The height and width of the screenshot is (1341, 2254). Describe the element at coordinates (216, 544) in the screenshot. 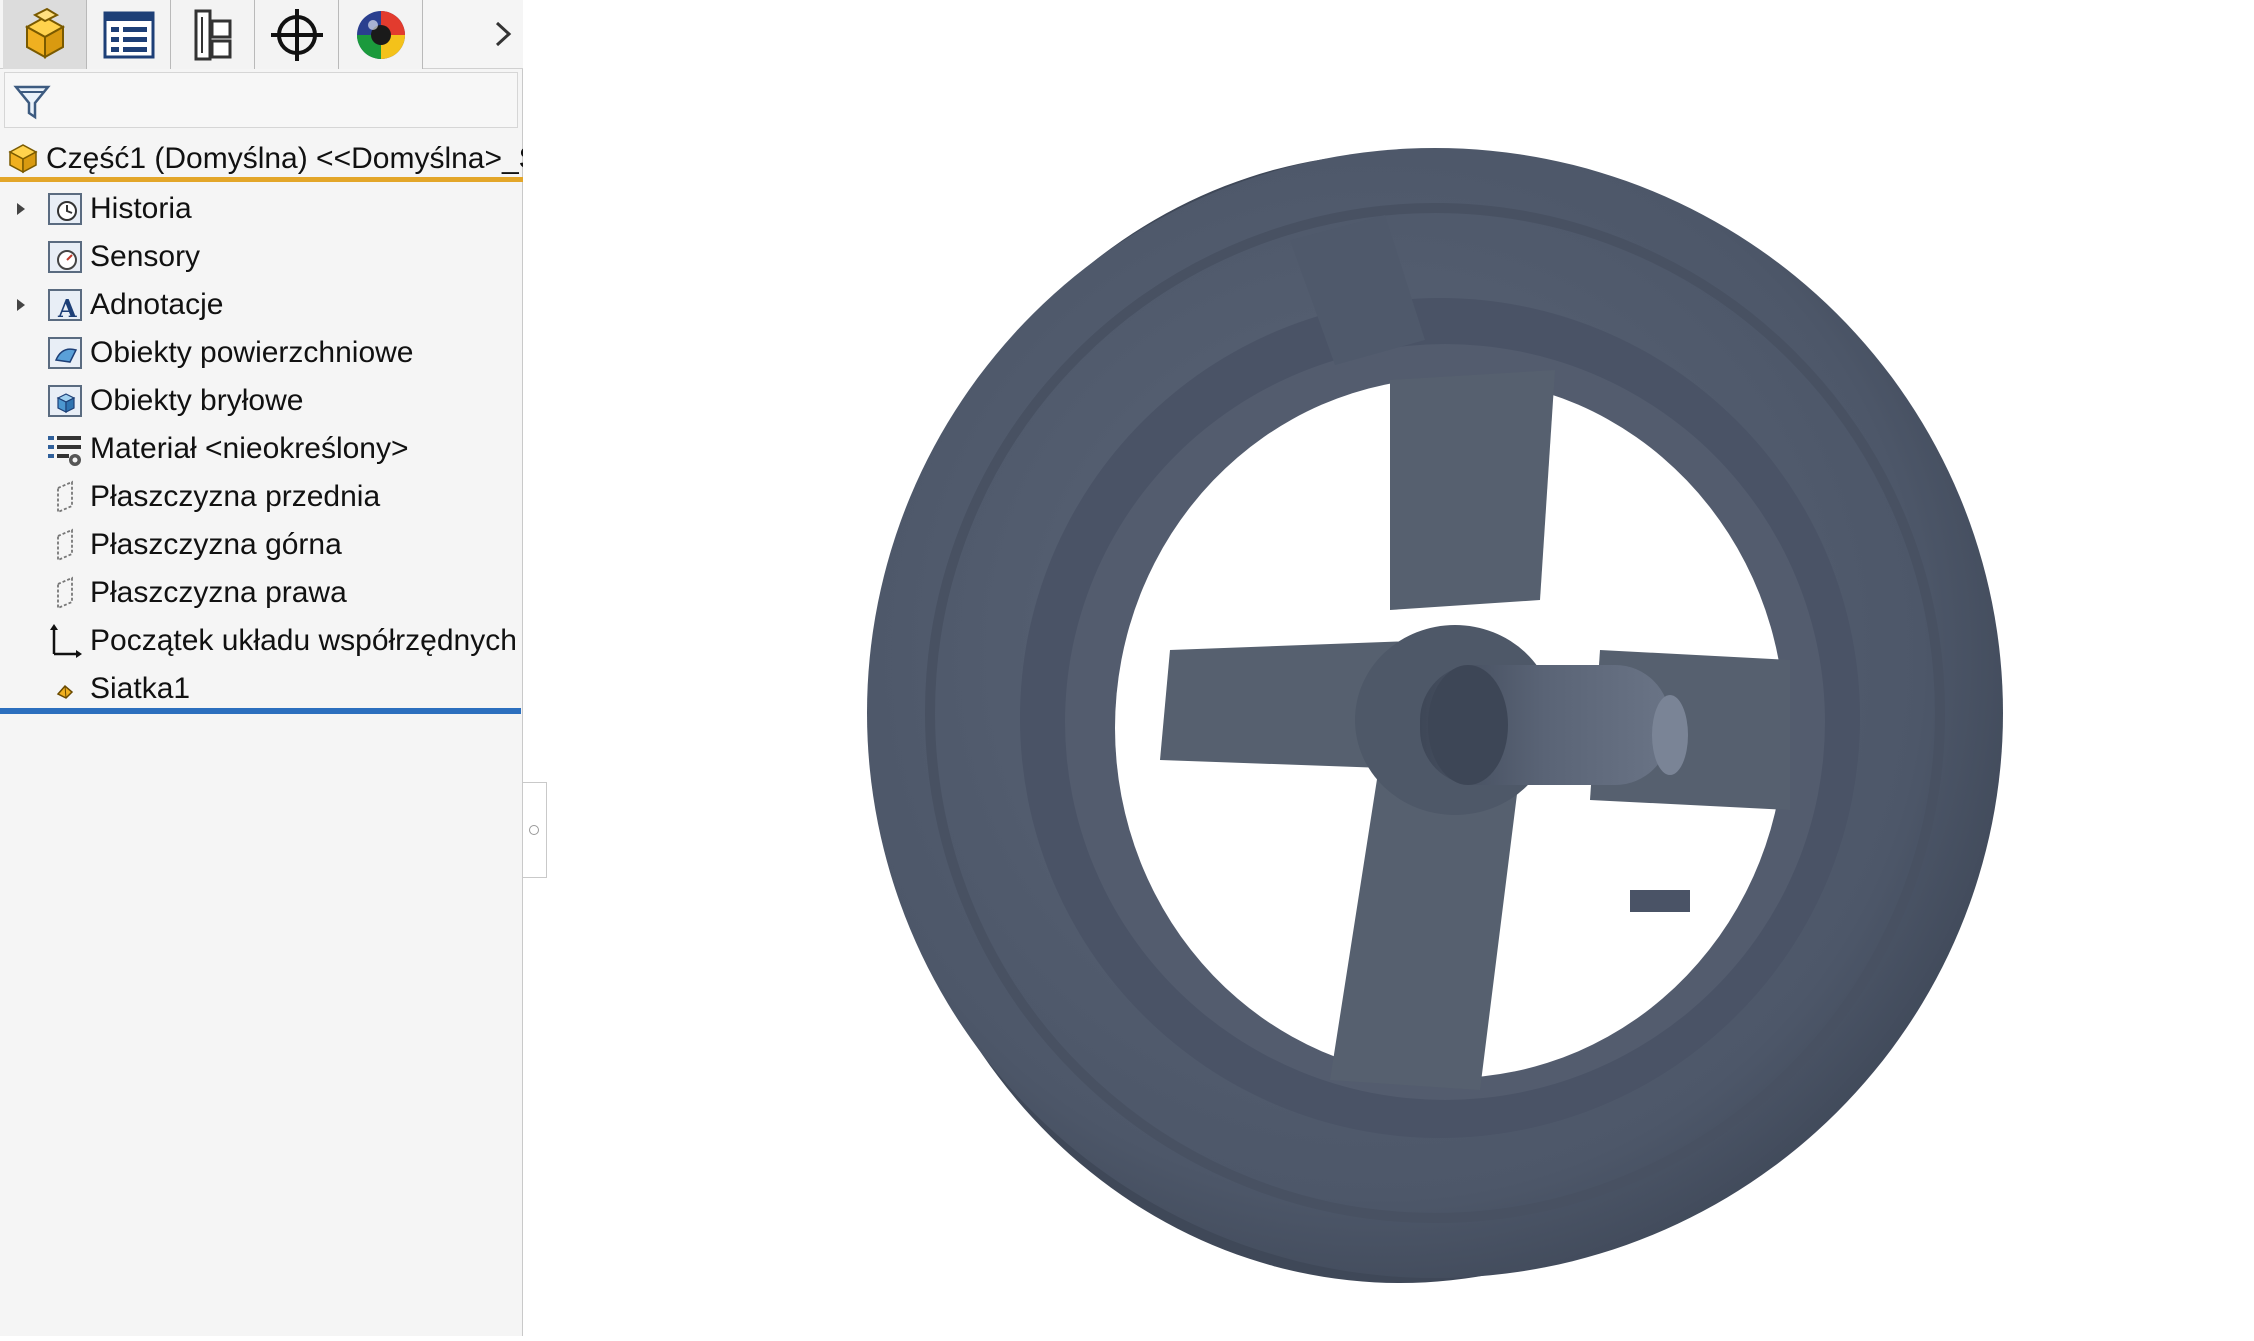

I see `tree-item-label: Płaszczyzna górna` at that location.